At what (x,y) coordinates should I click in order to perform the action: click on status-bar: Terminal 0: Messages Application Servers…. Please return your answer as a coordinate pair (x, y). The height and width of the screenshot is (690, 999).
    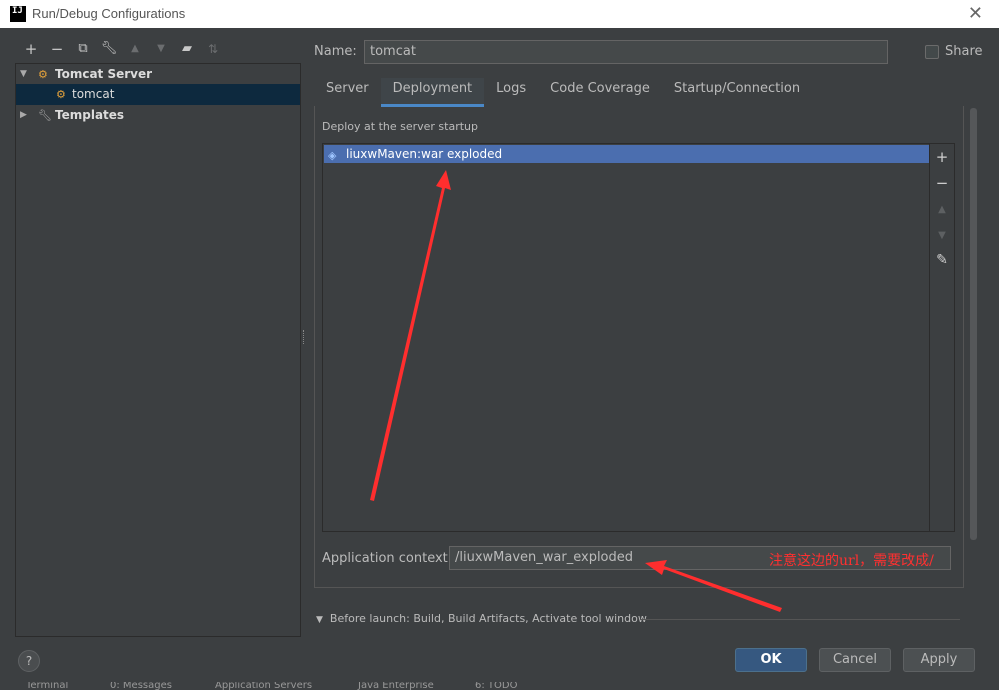
    Looking at the image, I should click on (499, 686).